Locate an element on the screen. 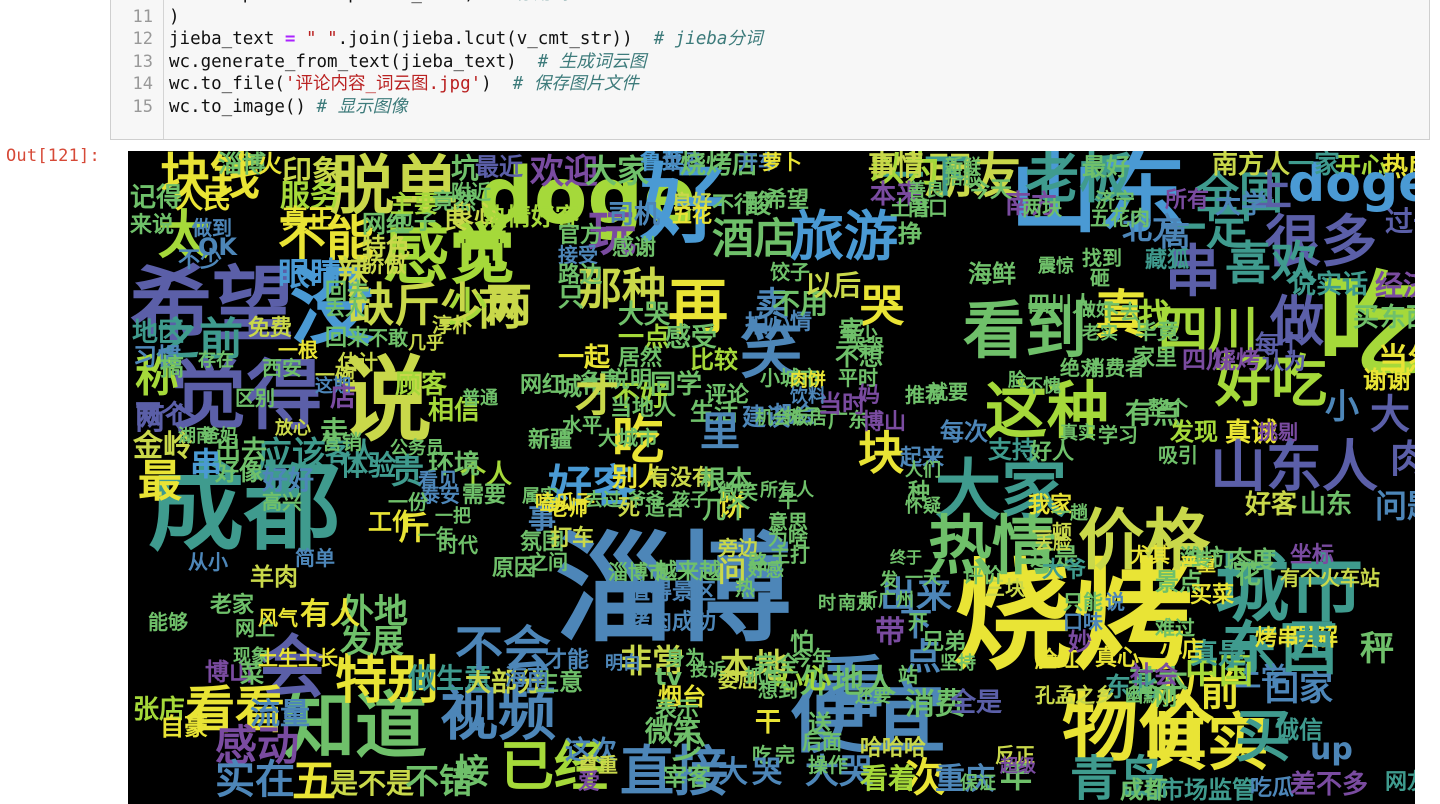 The image size is (1440, 804). wordcloud-word: 认为 is located at coordinates (1284, 362).